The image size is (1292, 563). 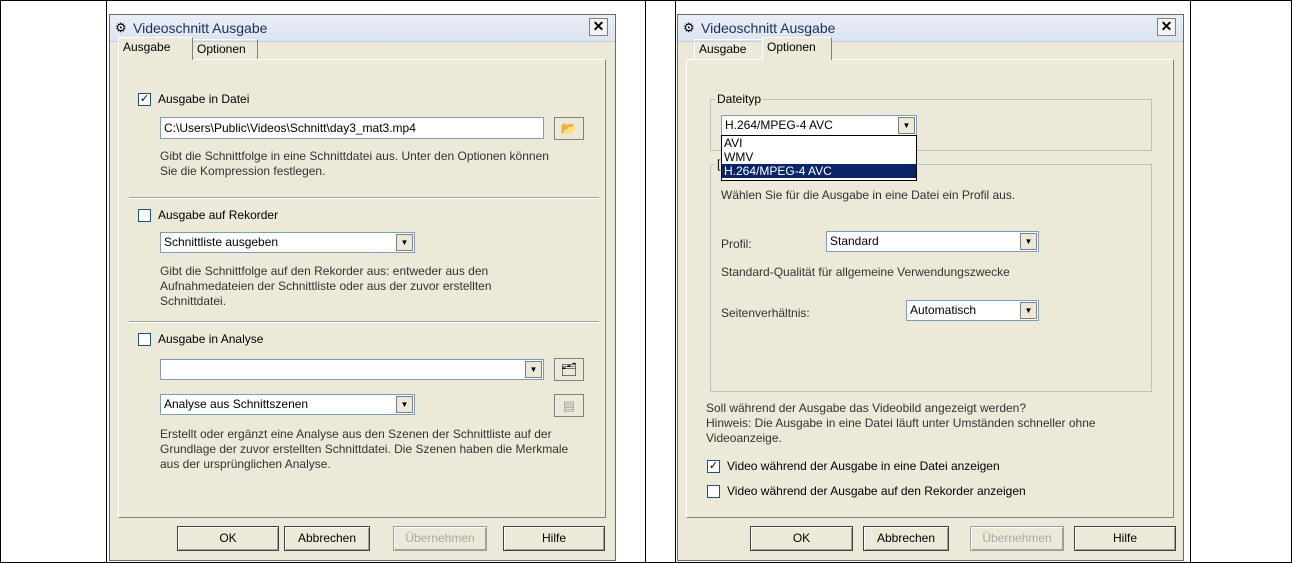 What do you see at coordinates (819, 171) in the screenshot?
I see `filetype-option-h264: H.264/MPEG-4 AVC` at bounding box center [819, 171].